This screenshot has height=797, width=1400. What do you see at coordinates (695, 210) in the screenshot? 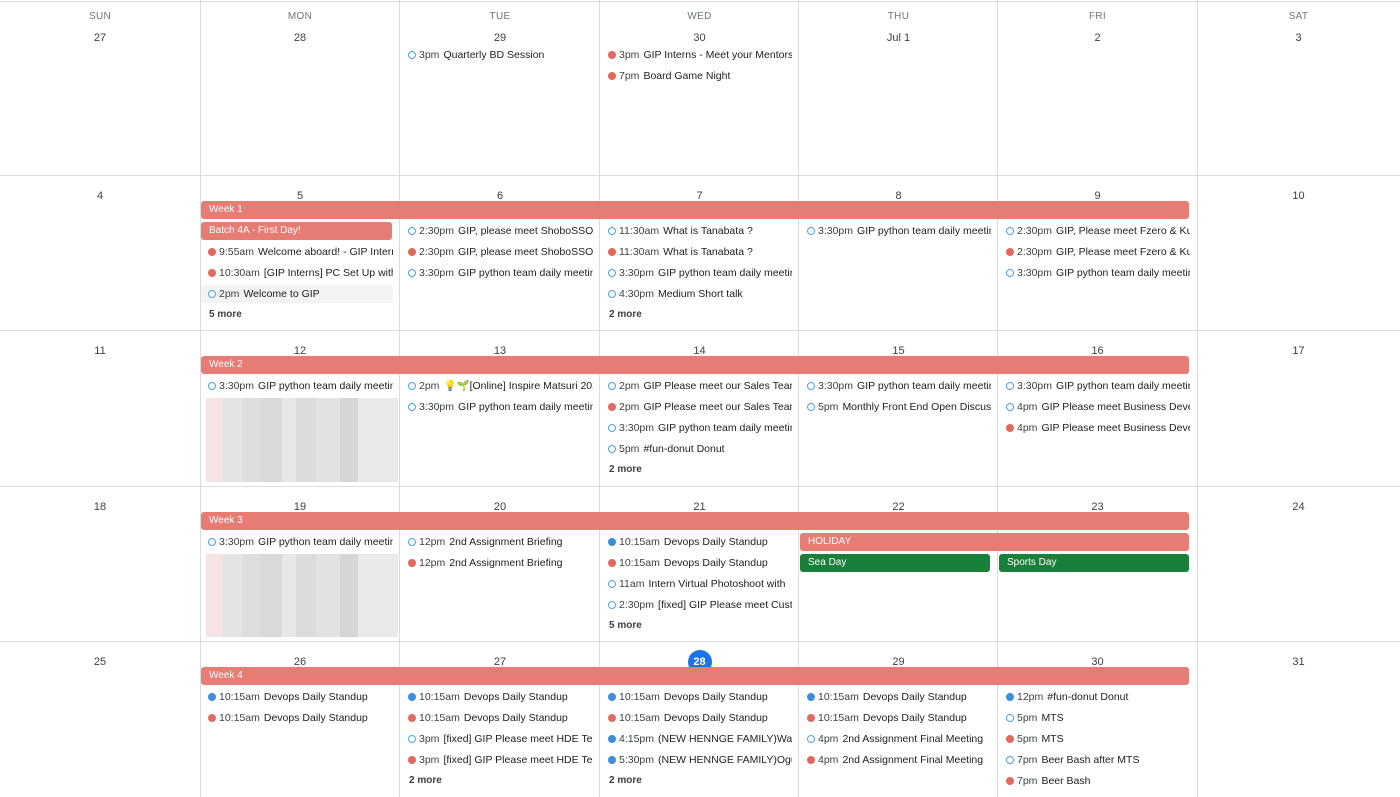
I see `all-day-event-bar: Week 1` at bounding box center [695, 210].